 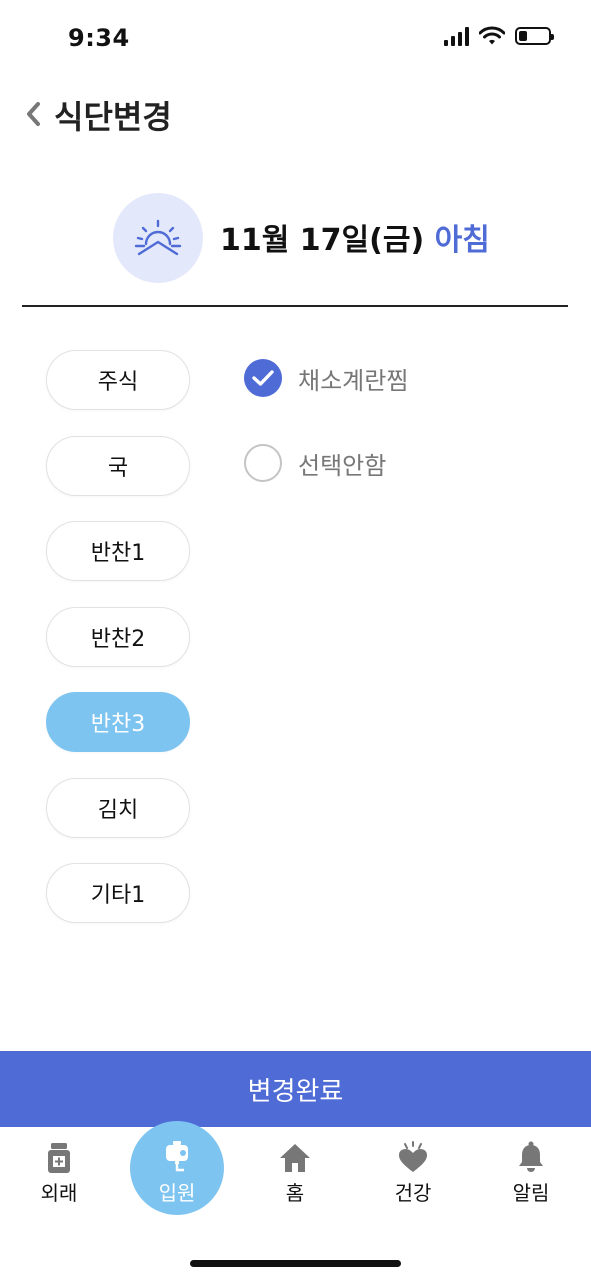 I want to click on divider, so click(x=295, y=306).